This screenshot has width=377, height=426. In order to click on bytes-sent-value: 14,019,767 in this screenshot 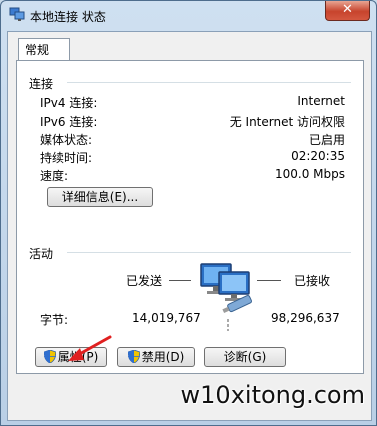, I will do `click(166, 318)`.